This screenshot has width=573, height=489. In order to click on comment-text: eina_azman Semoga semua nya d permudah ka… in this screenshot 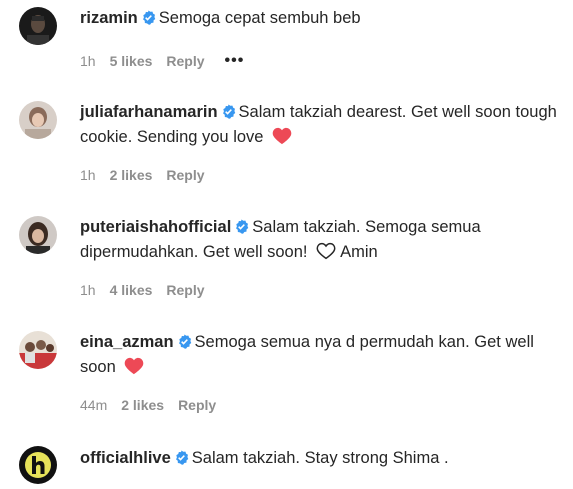, I will do `click(320, 355)`.